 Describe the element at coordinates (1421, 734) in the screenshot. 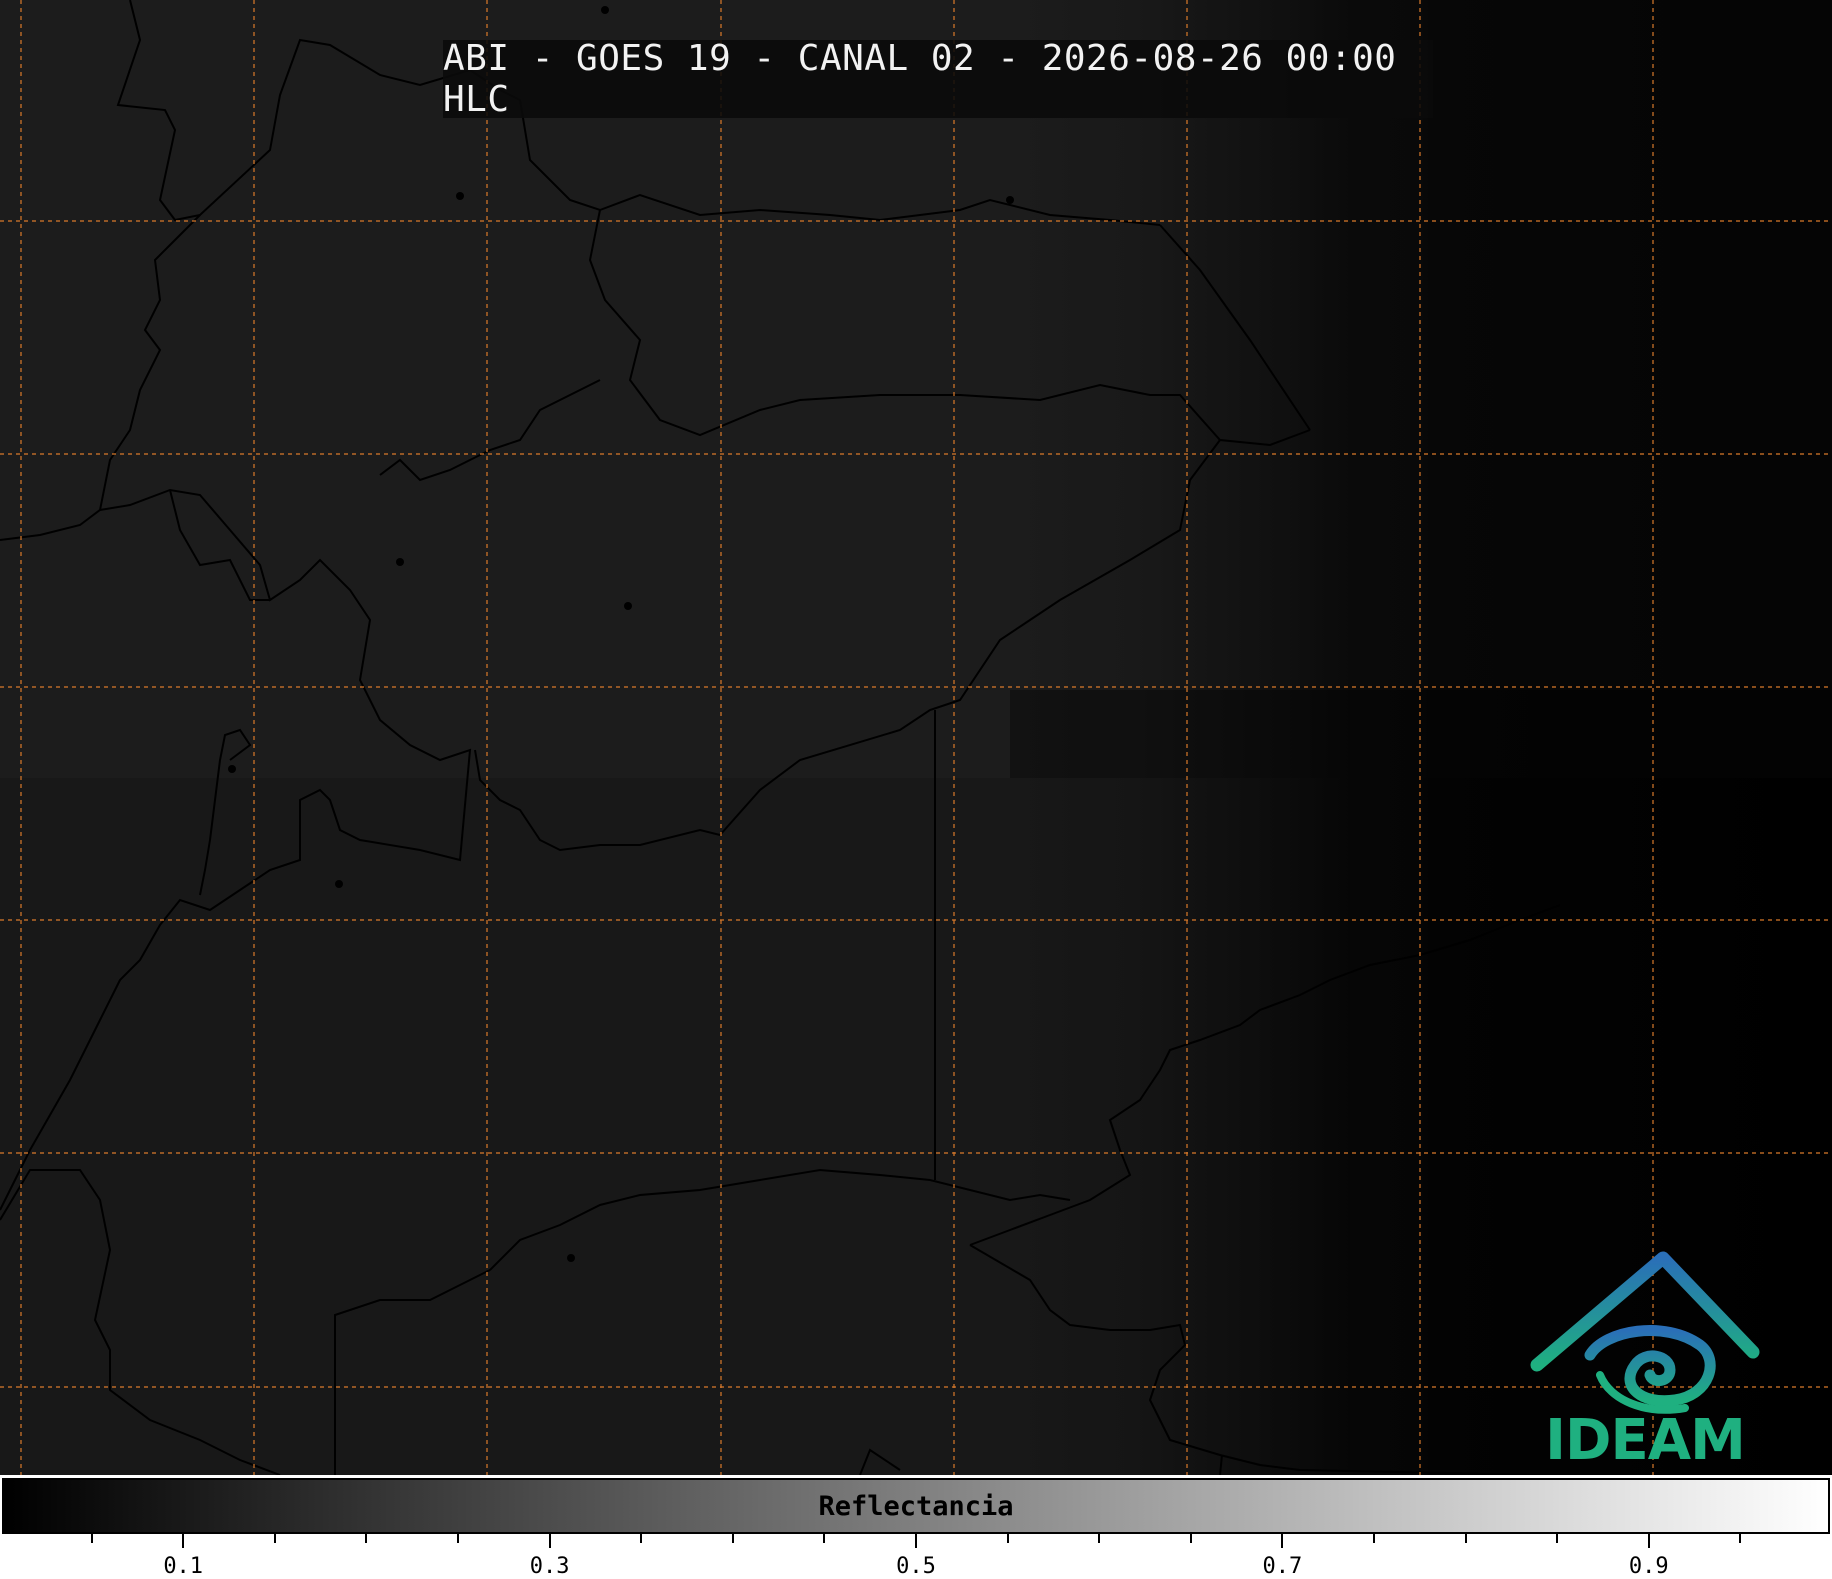

I see `scan-band-dark` at that location.